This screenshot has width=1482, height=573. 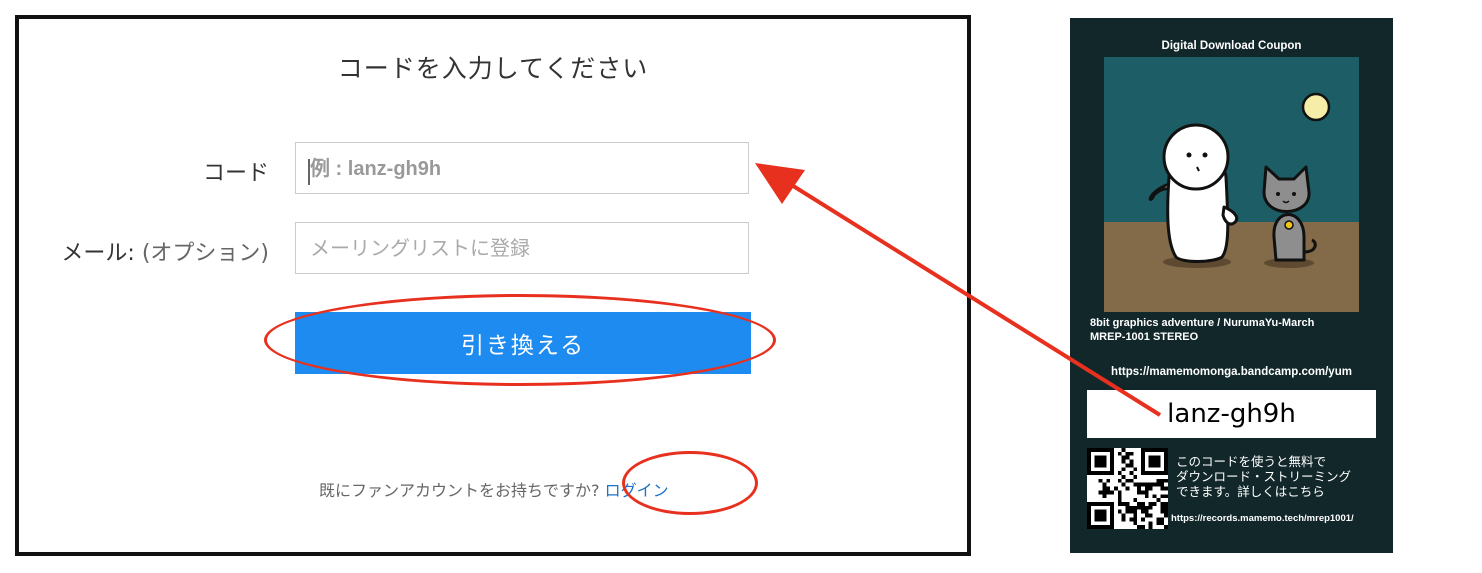 I want to click on description-line-1: このコードを使うと無料で, so click(x=1251, y=461).